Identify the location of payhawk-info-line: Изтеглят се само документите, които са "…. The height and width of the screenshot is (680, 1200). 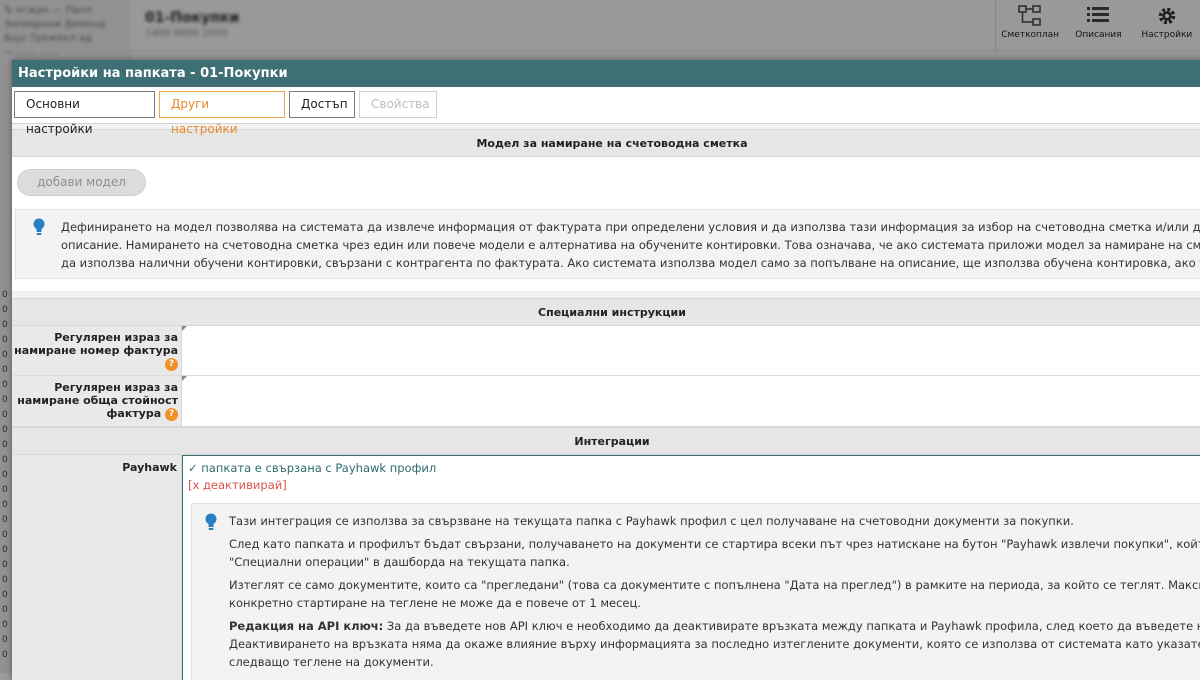
(714, 585).